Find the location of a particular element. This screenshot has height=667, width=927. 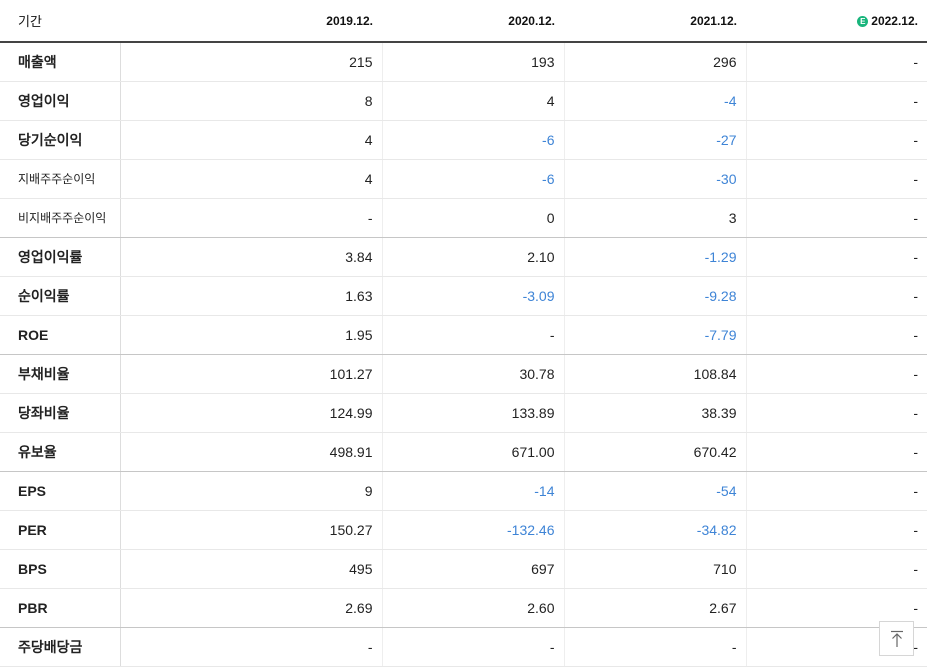

value-cell: 1.63 is located at coordinates (251, 296).